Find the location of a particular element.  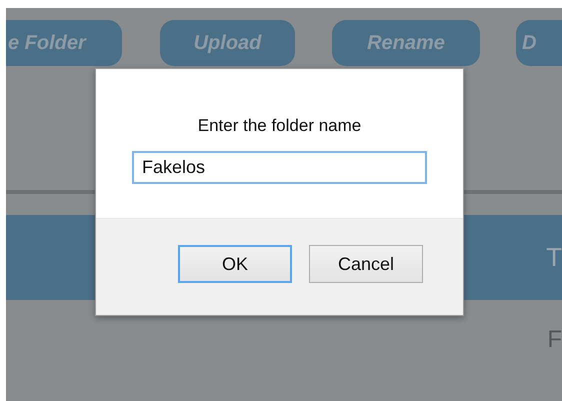

content-text: F is located at coordinates (554, 340).